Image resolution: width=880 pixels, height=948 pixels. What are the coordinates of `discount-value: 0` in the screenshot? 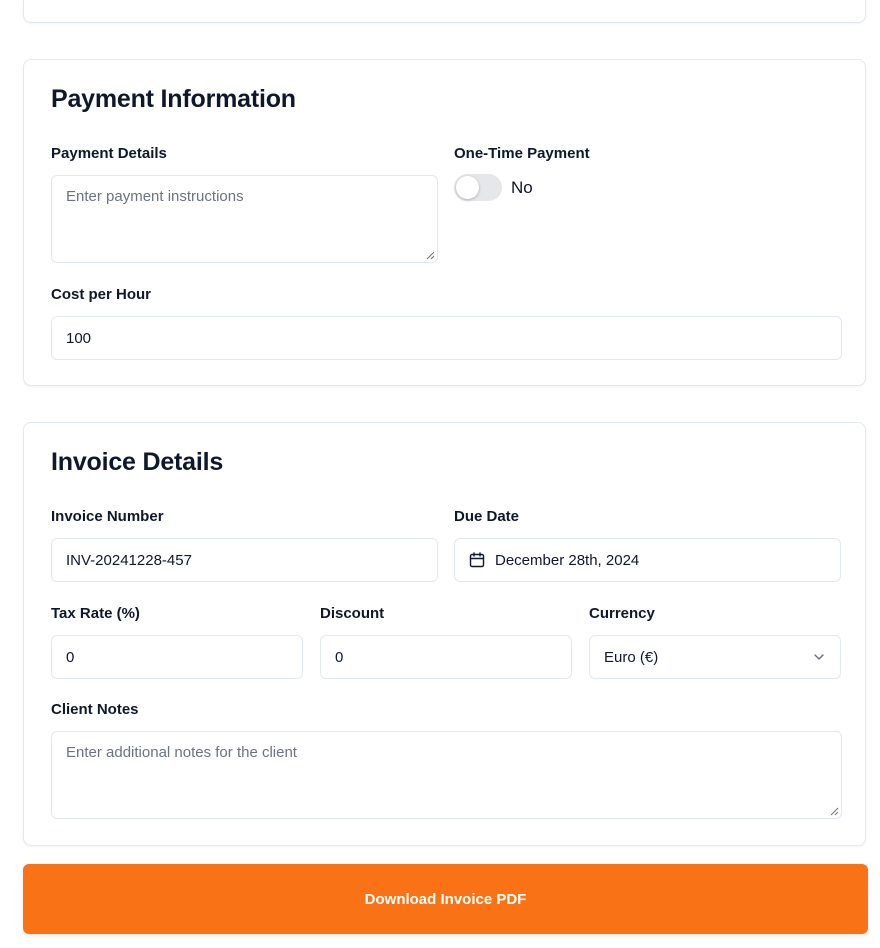 It's located at (339, 657).